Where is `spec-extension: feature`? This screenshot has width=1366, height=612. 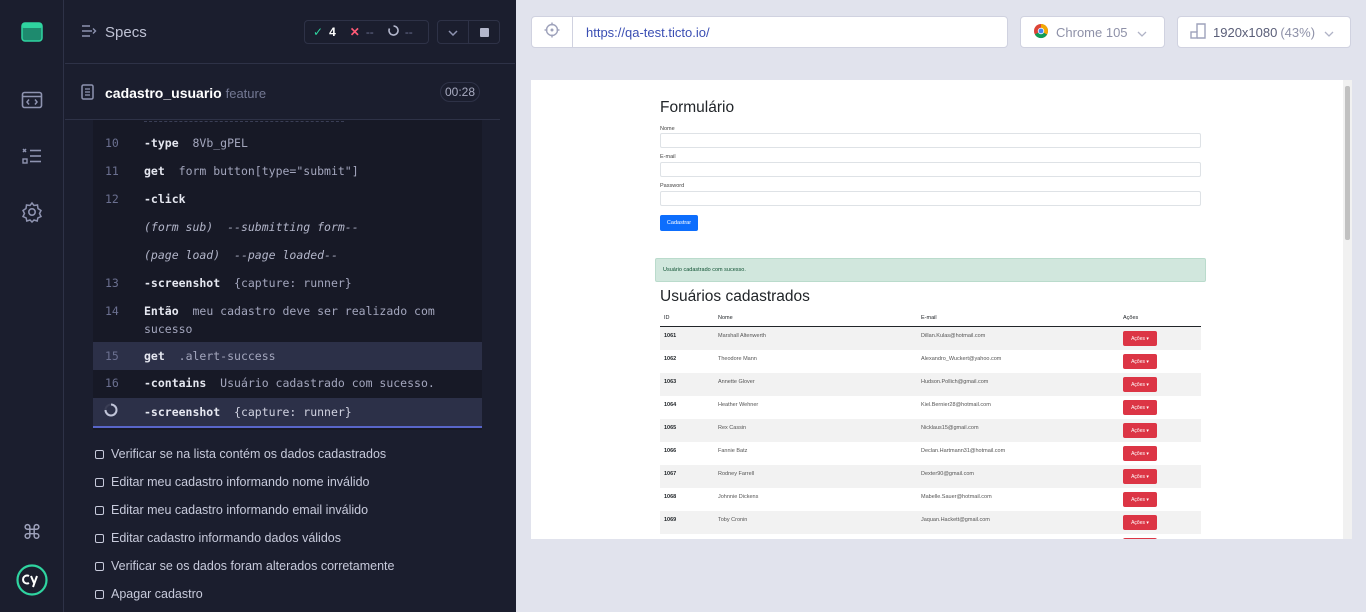 spec-extension: feature is located at coordinates (246, 93).